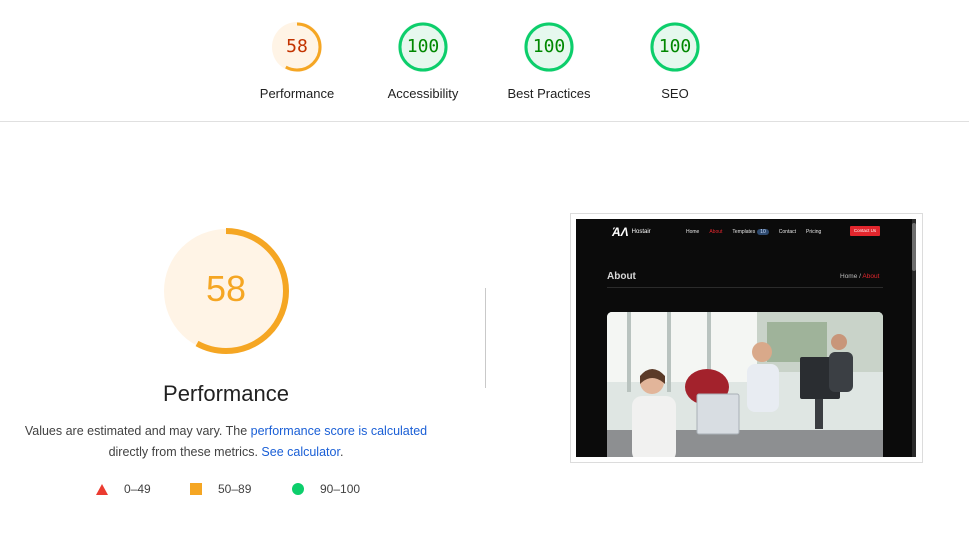 This screenshot has width=969, height=545. I want to click on breadcrumb-current: About, so click(871, 276).